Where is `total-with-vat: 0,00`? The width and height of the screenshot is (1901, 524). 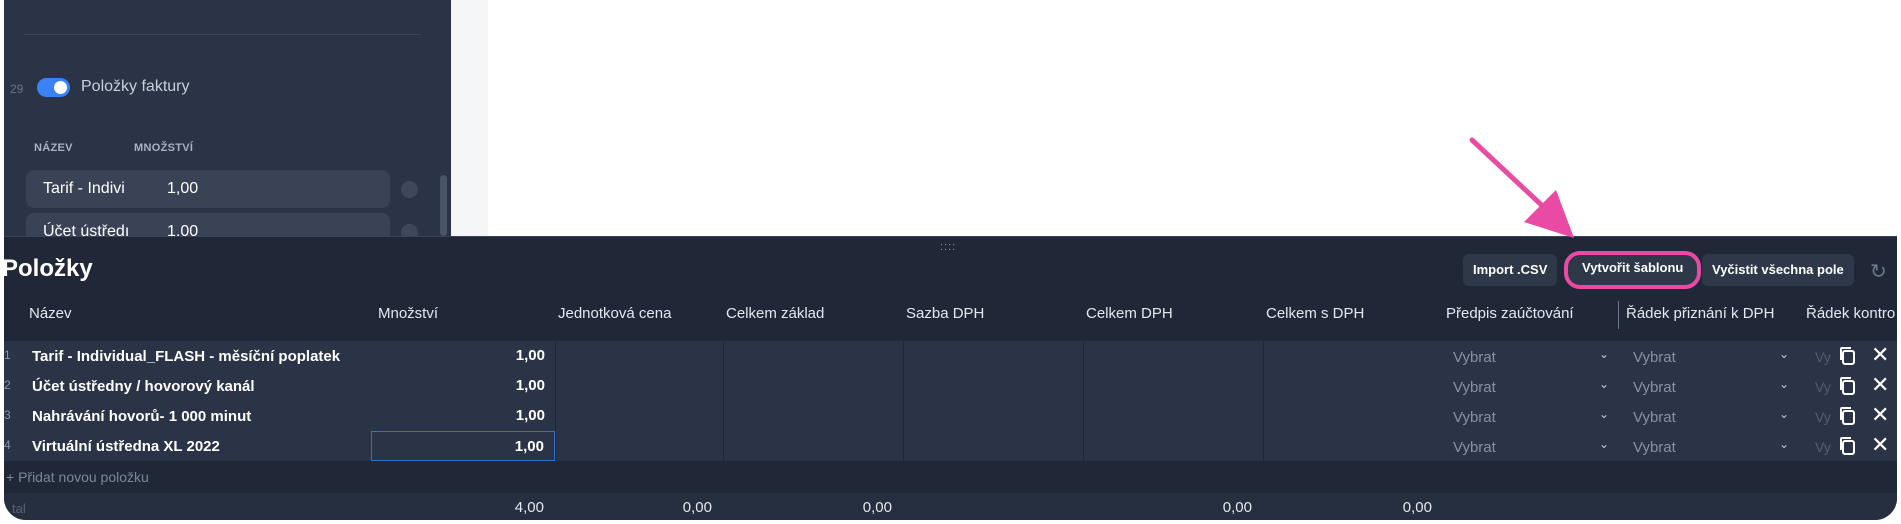
total-with-vat: 0,00 is located at coordinates (1417, 507).